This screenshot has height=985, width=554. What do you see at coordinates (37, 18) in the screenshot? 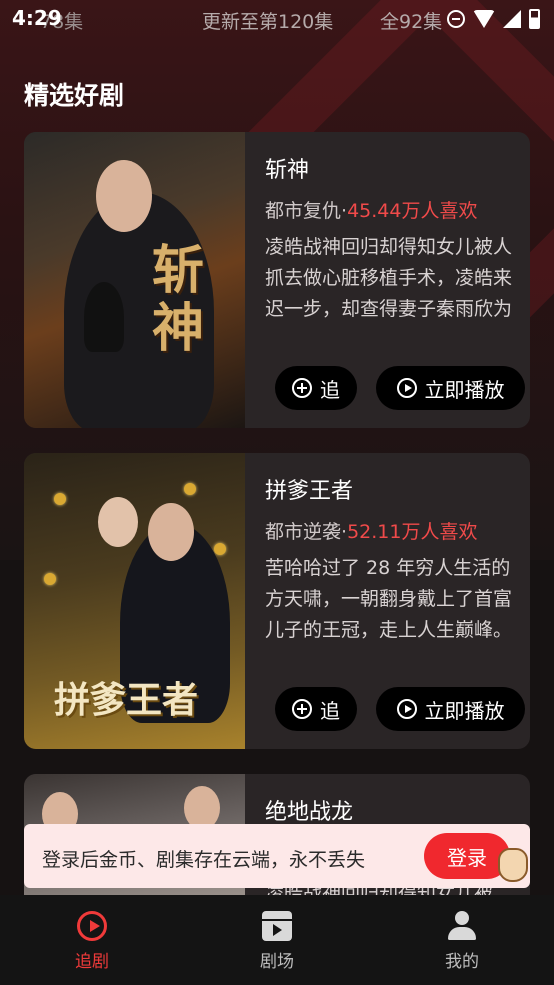
I see `status-time: 4:29` at bounding box center [37, 18].